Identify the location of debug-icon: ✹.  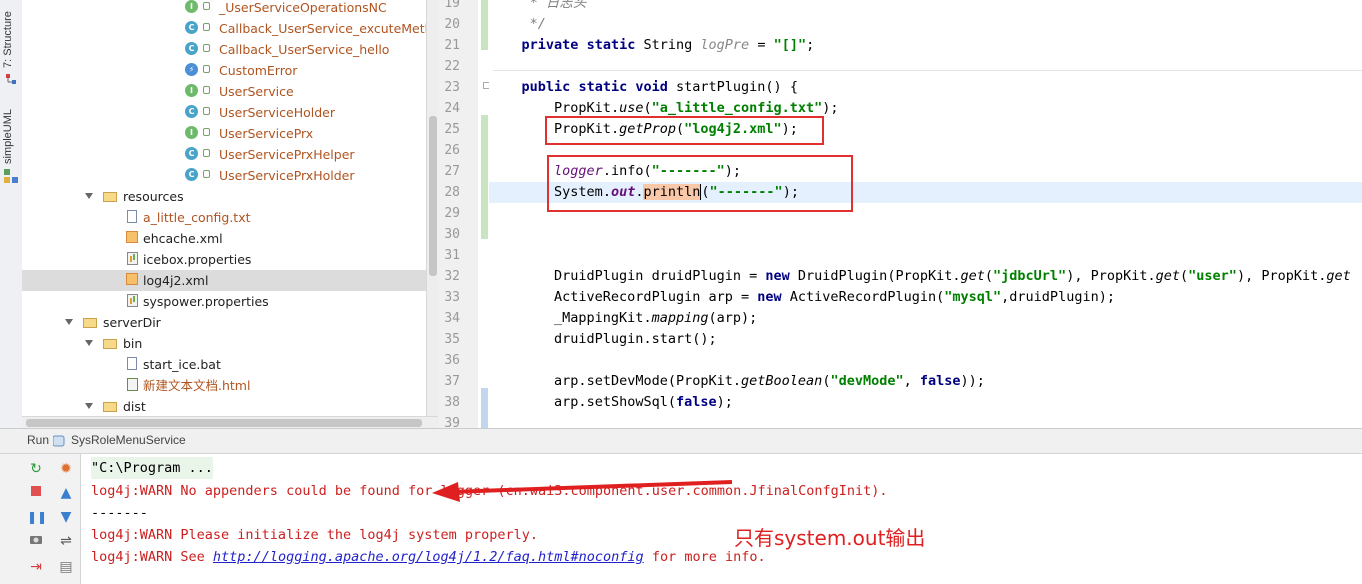
(66, 469).